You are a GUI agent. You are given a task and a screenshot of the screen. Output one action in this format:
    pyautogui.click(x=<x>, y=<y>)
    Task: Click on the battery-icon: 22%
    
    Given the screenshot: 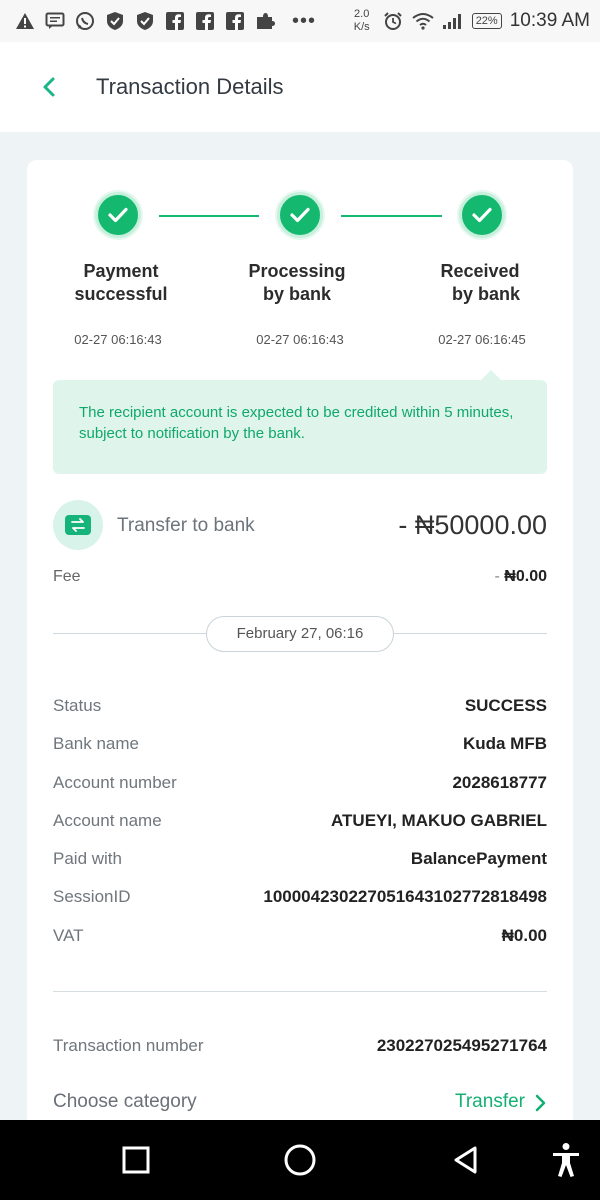 What is the action you would take?
    pyautogui.click(x=486, y=21)
    